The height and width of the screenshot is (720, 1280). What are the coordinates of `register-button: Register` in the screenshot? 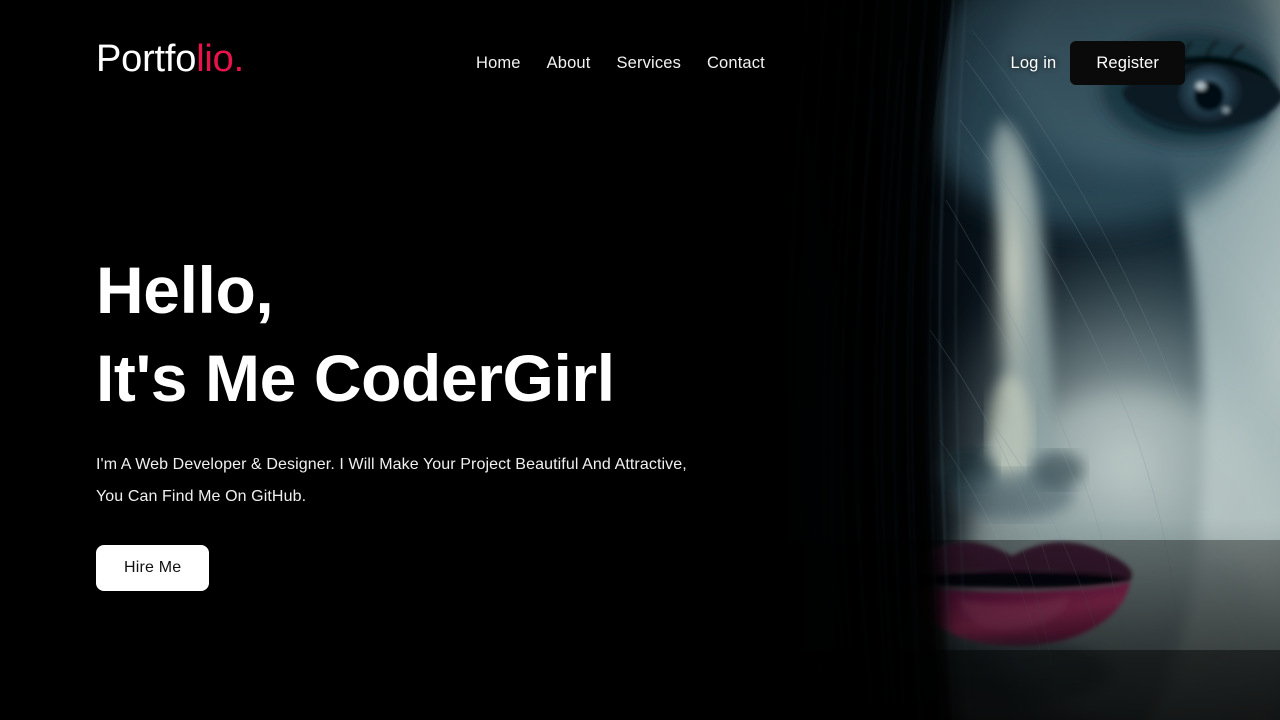 It's located at (1127, 63).